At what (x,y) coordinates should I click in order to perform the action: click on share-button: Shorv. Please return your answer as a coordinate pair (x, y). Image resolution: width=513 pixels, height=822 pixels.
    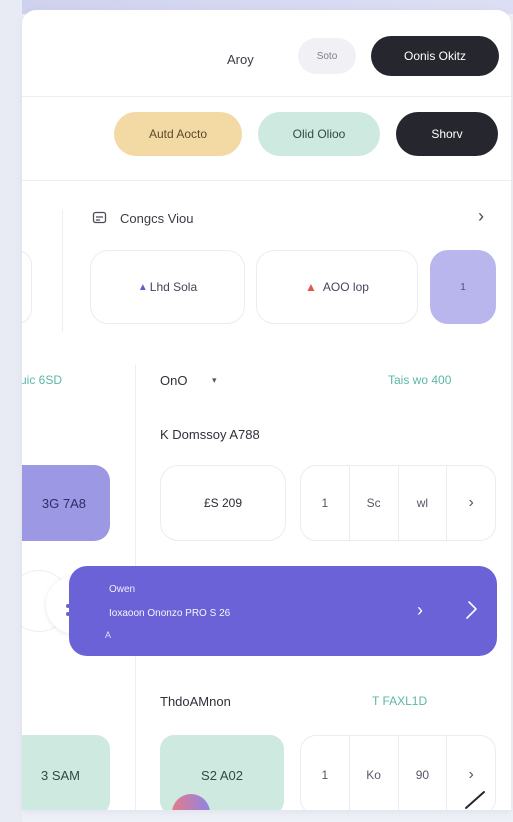
    Looking at the image, I should click on (447, 134).